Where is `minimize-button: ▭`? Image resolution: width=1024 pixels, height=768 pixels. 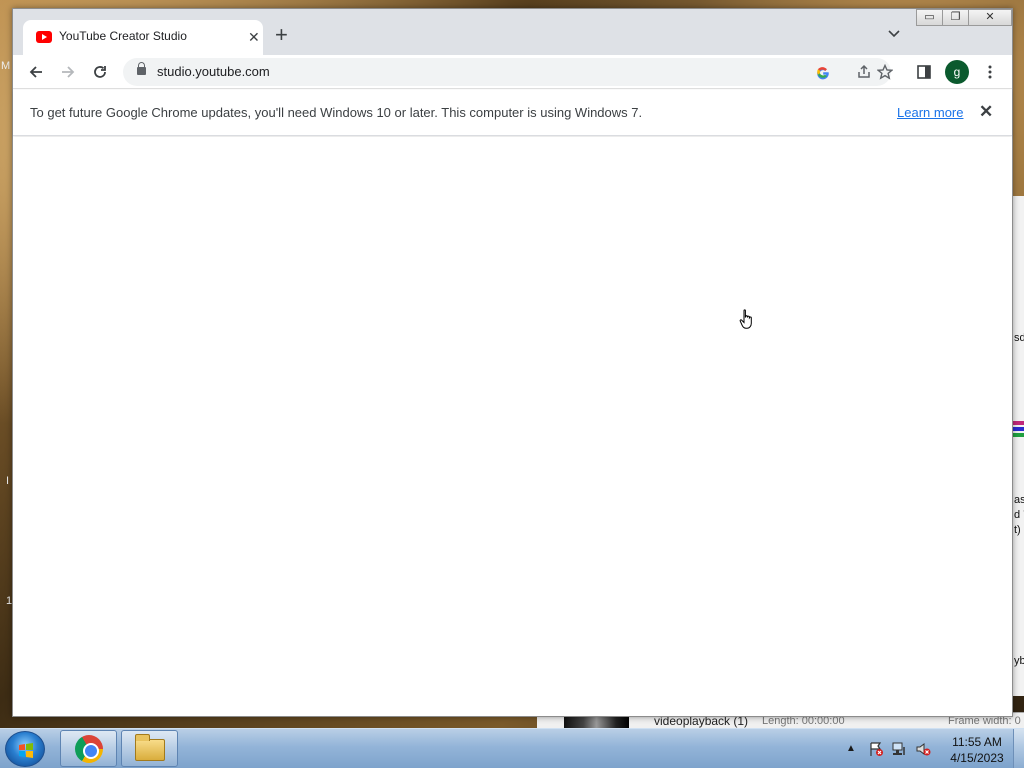
minimize-button: ▭ is located at coordinates (929, 17).